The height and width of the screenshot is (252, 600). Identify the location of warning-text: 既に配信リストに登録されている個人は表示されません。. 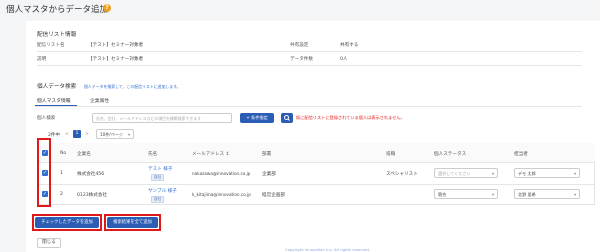
(350, 117).